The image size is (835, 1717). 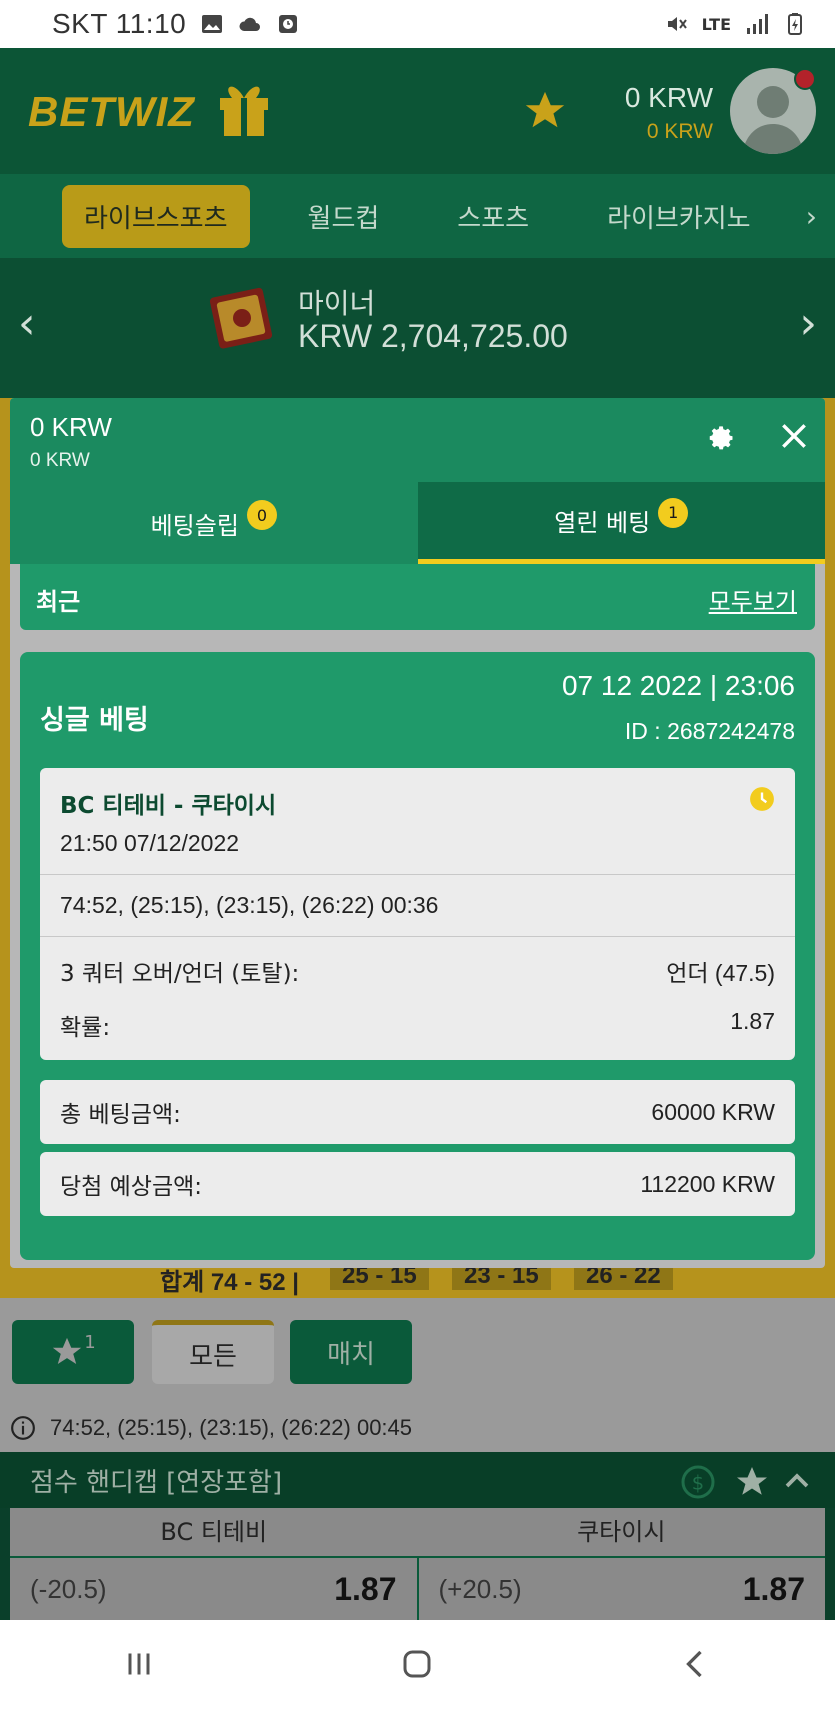 I want to click on nav-tab-live-casino: 라이브카지노, so click(x=679, y=216).